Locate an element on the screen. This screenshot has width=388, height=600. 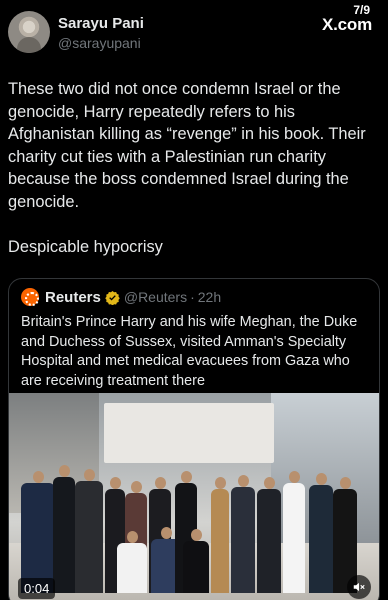
tweet-header: Sarayu Pani @sarayupani 7/9 X.com is located at coordinates (194, 35).